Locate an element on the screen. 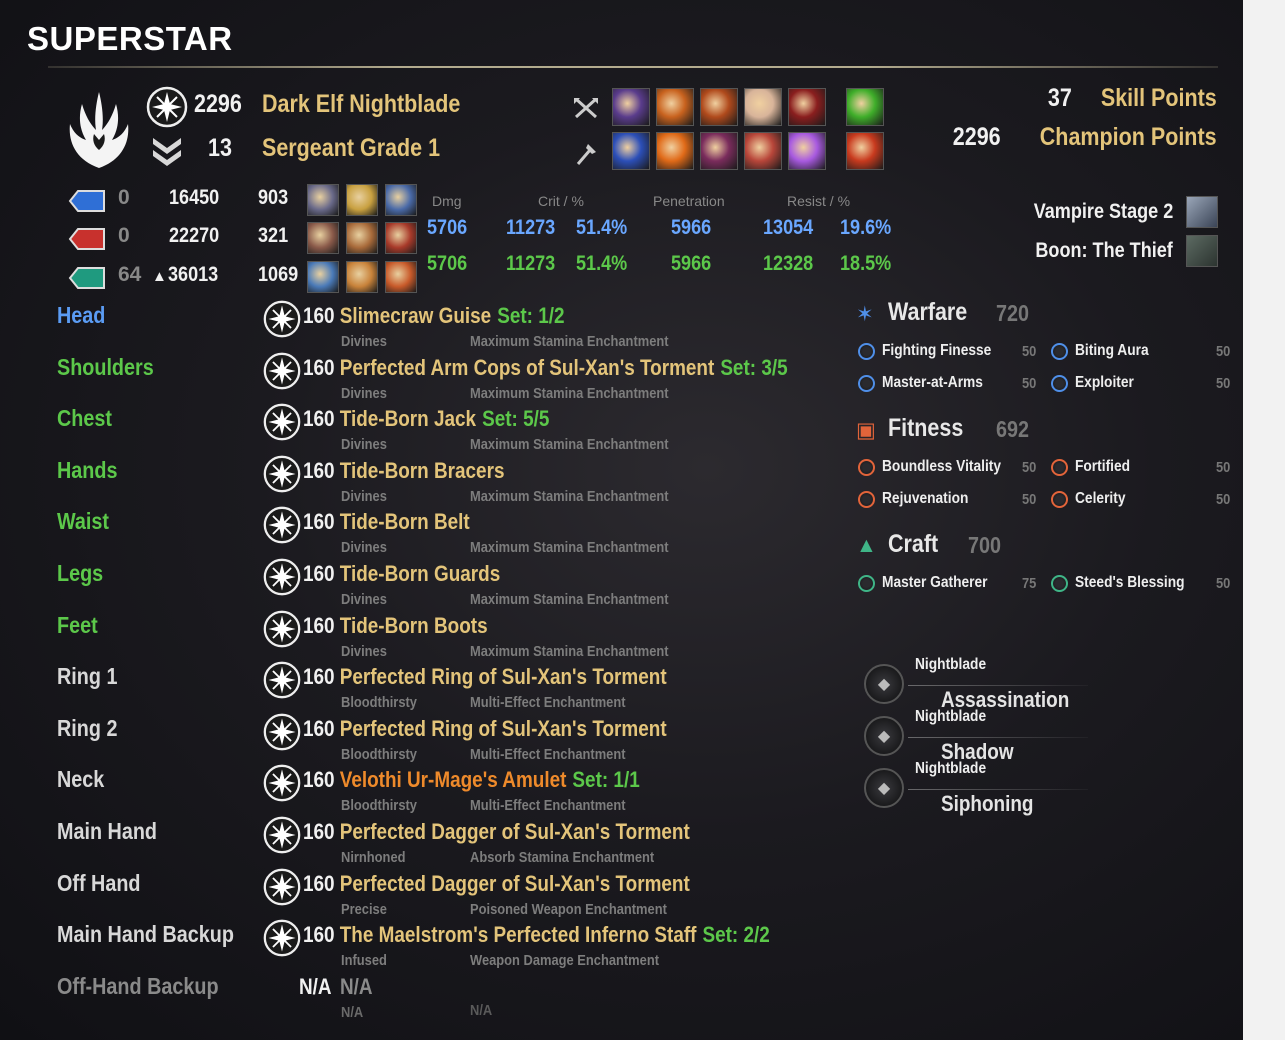 The width and height of the screenshot is (1285, 1040). champion-perk-name: Master Gatherer is located at coordinates (943, 583).